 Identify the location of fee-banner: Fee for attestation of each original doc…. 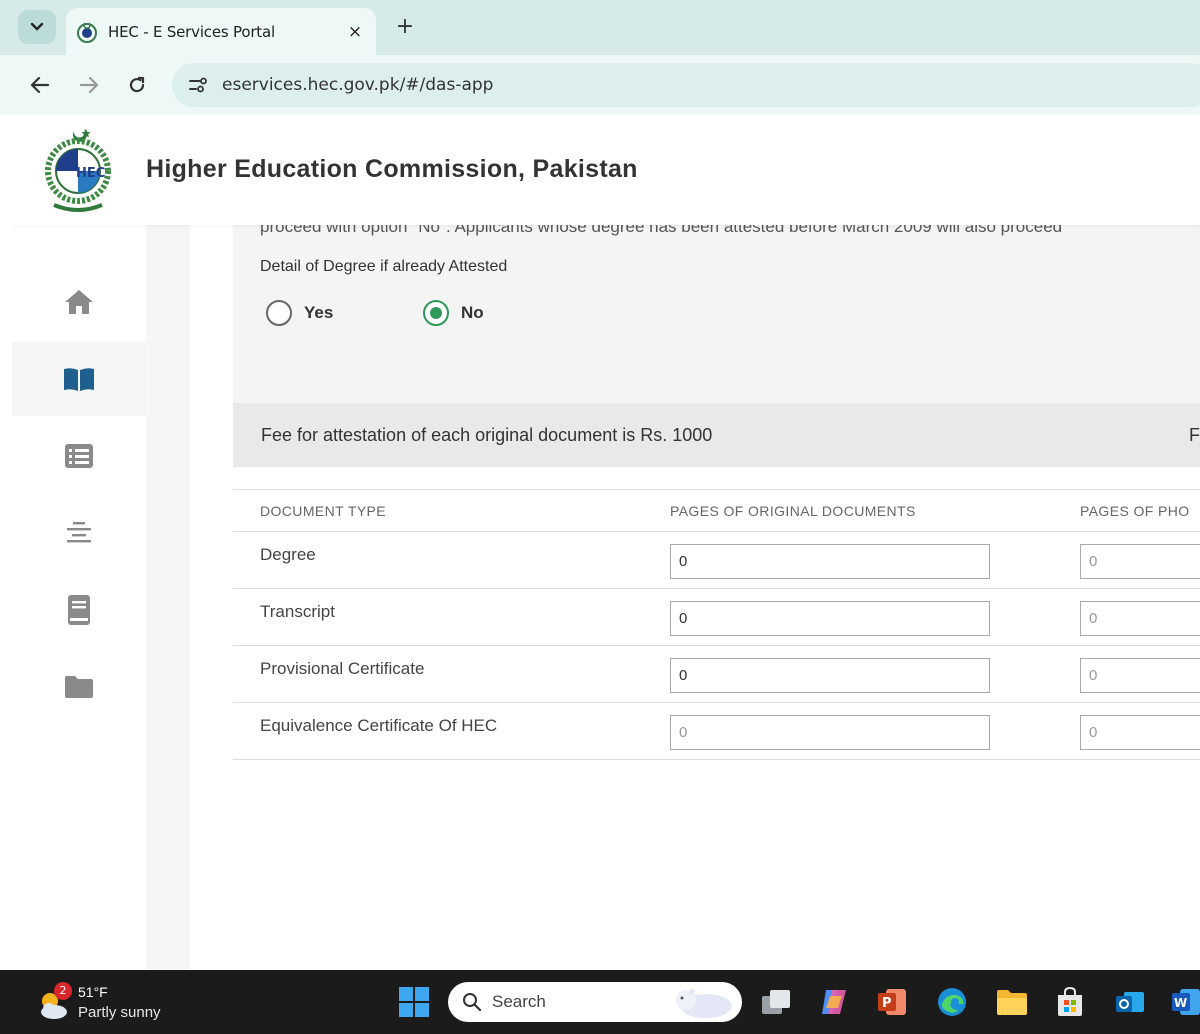
(716, 435).